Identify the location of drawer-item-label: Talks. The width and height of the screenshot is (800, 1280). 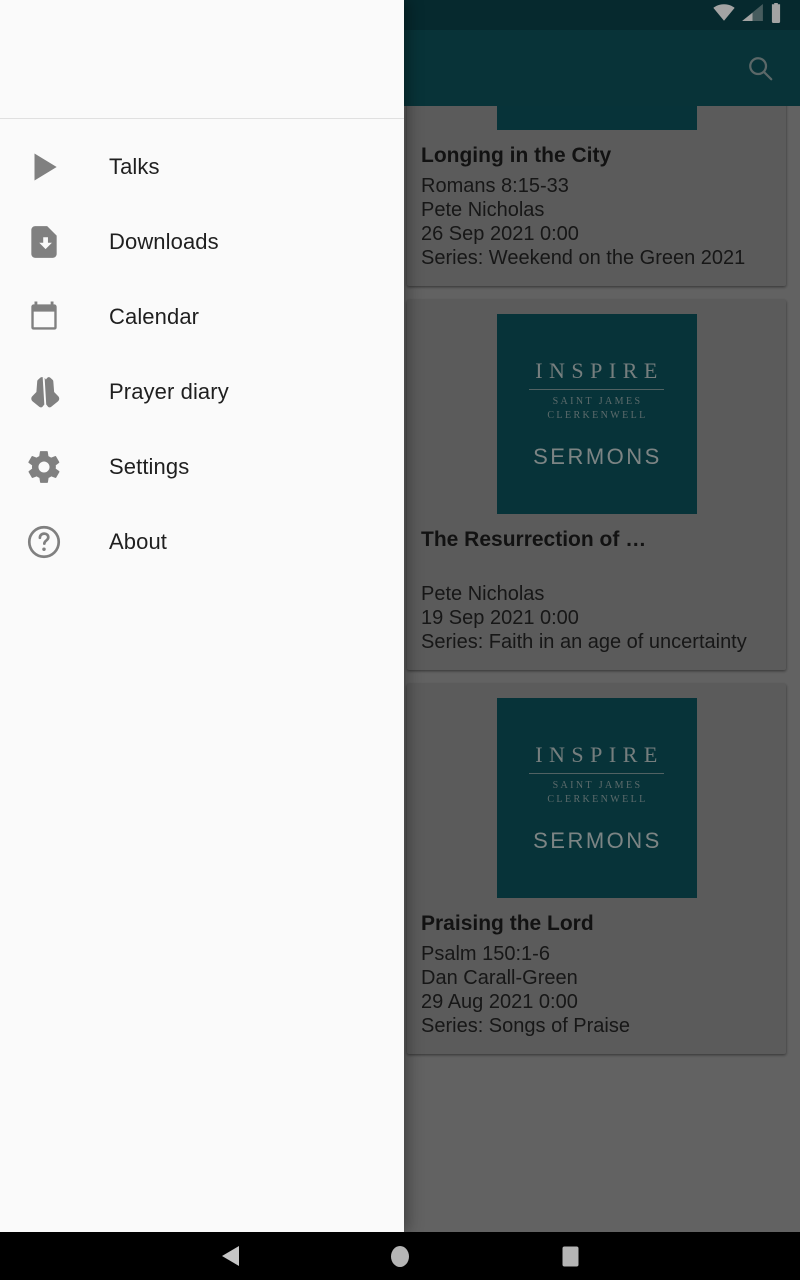
(134, 166).